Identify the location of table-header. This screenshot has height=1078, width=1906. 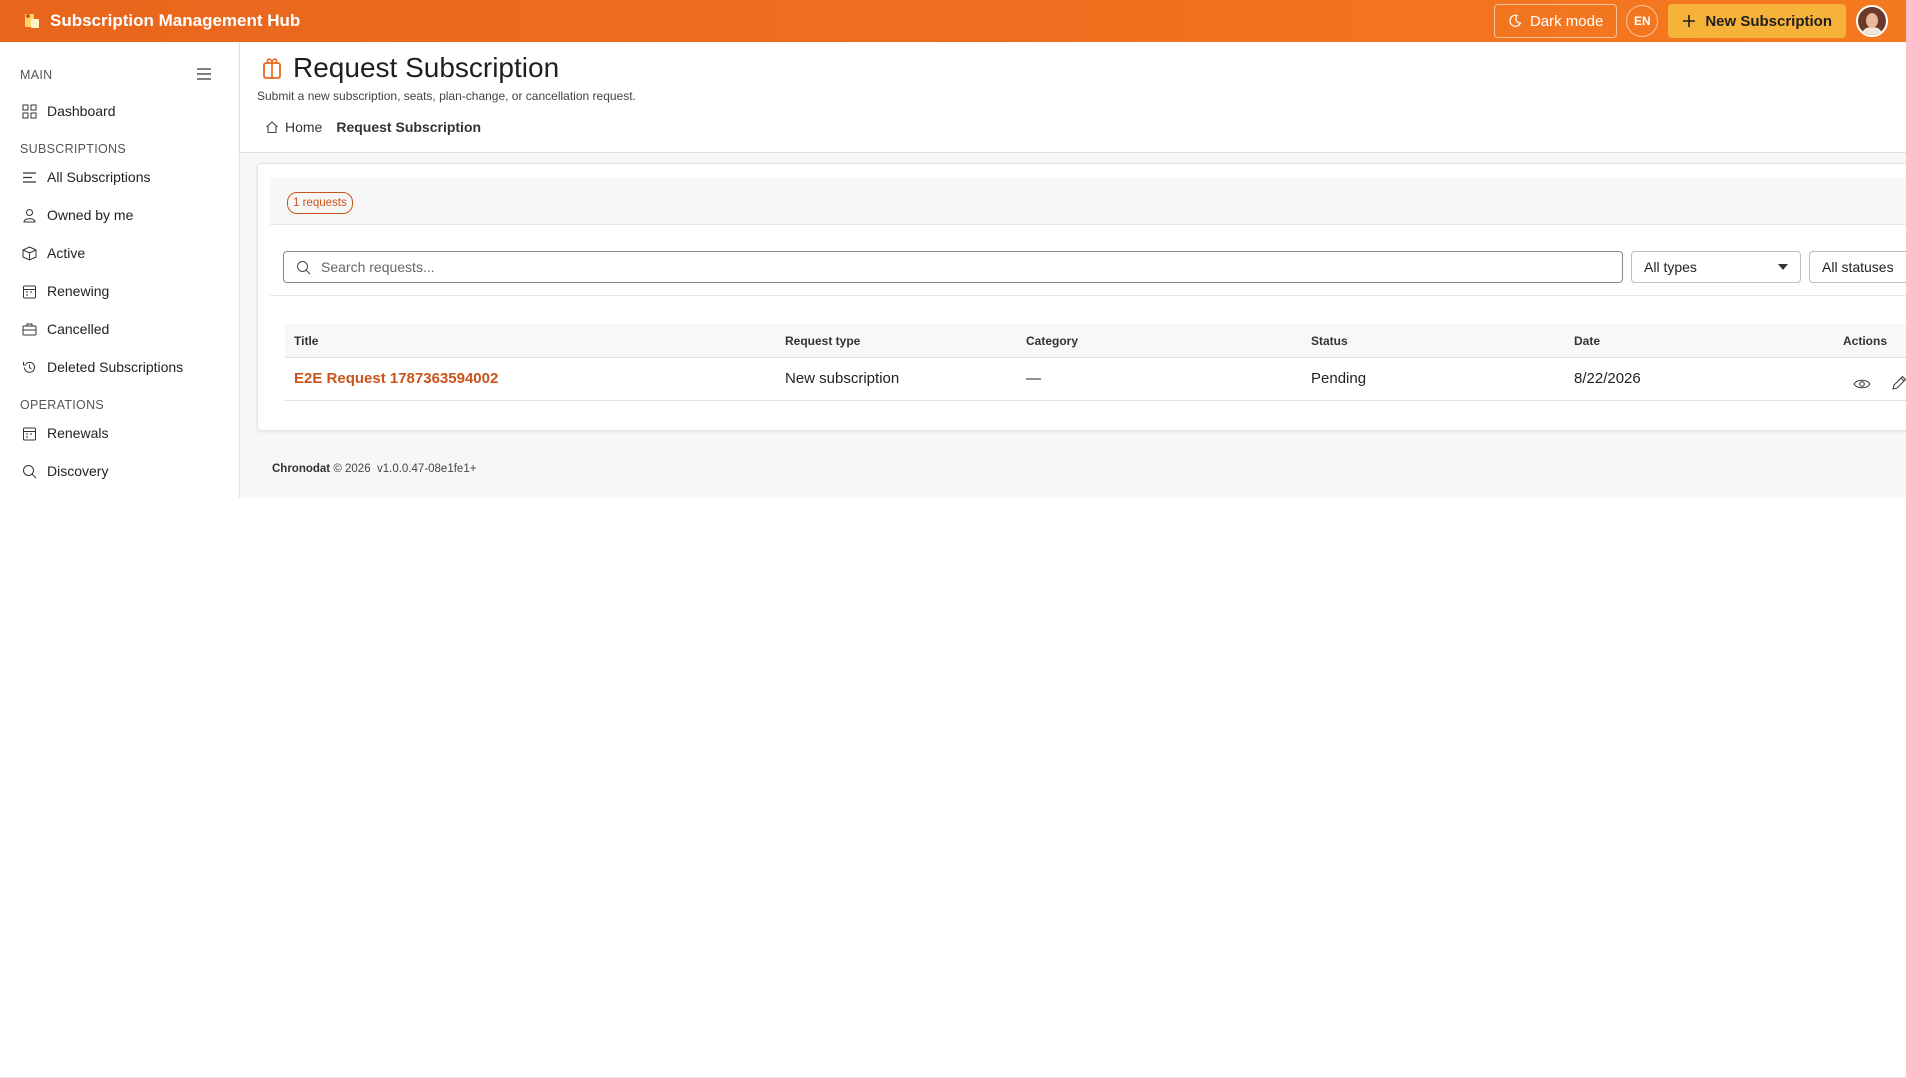
(1095, 341).